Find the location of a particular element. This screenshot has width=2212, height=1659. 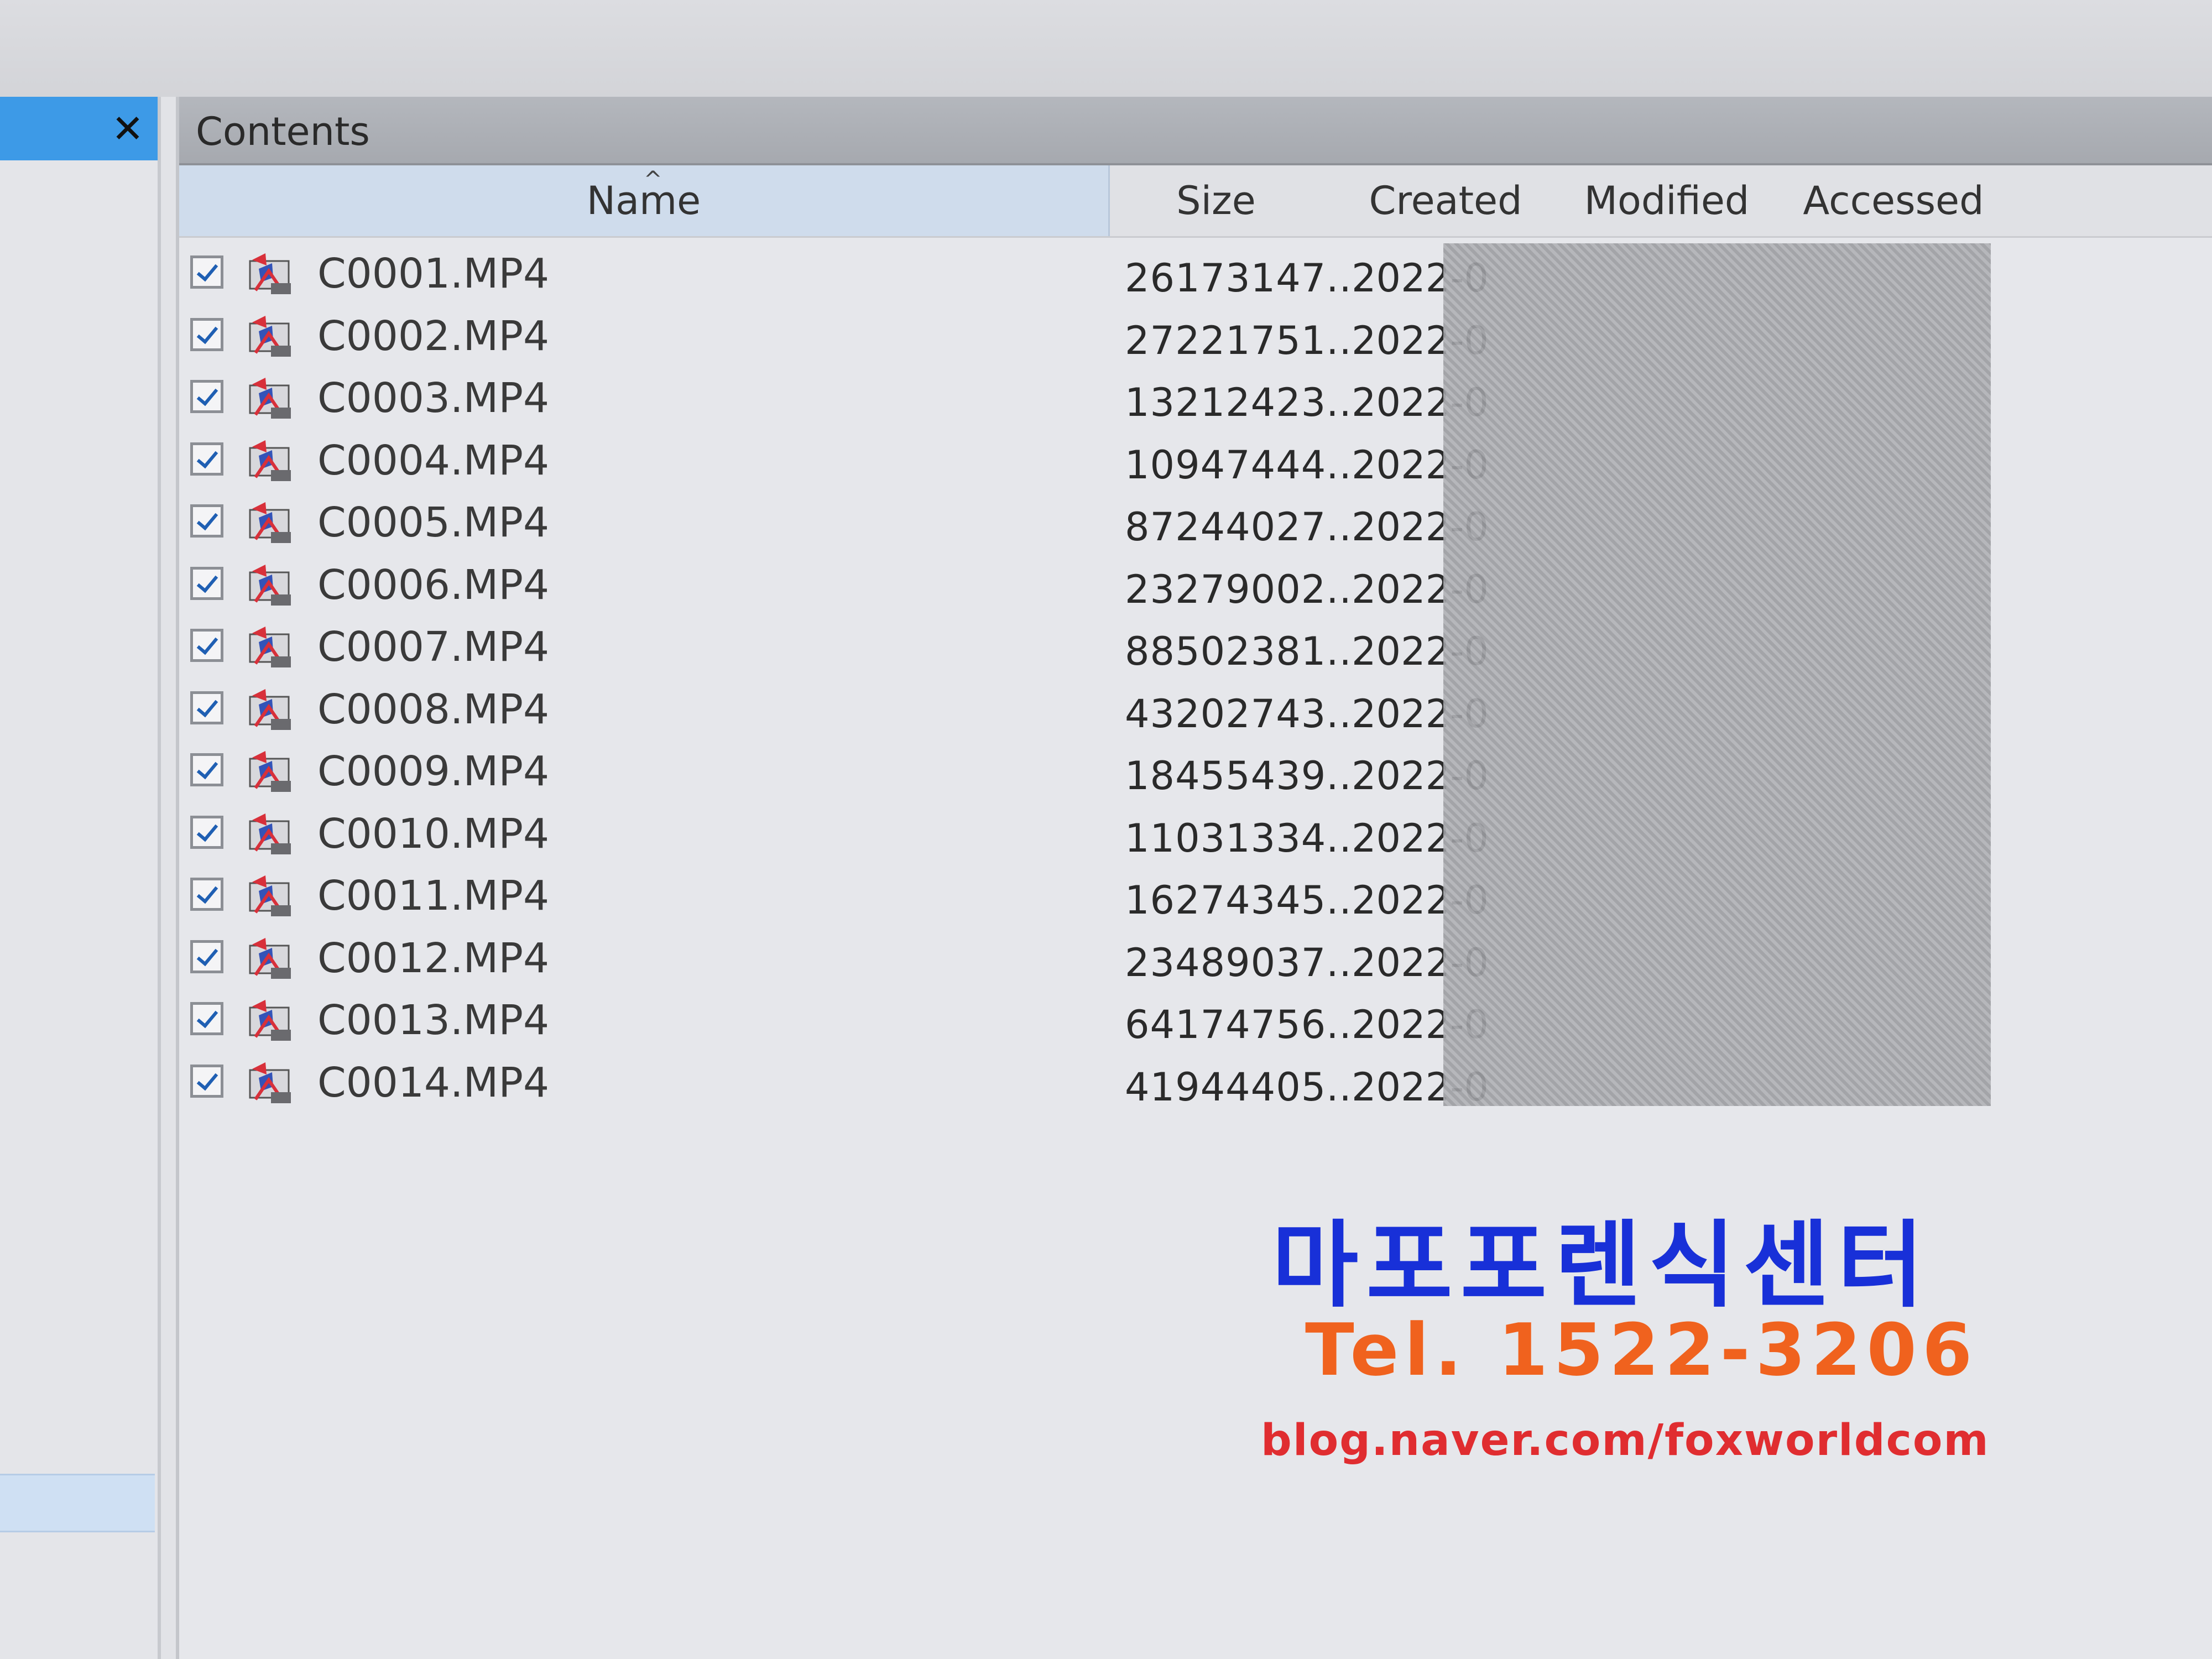

close-icon: ✕ is located at coordinates (128, 129).